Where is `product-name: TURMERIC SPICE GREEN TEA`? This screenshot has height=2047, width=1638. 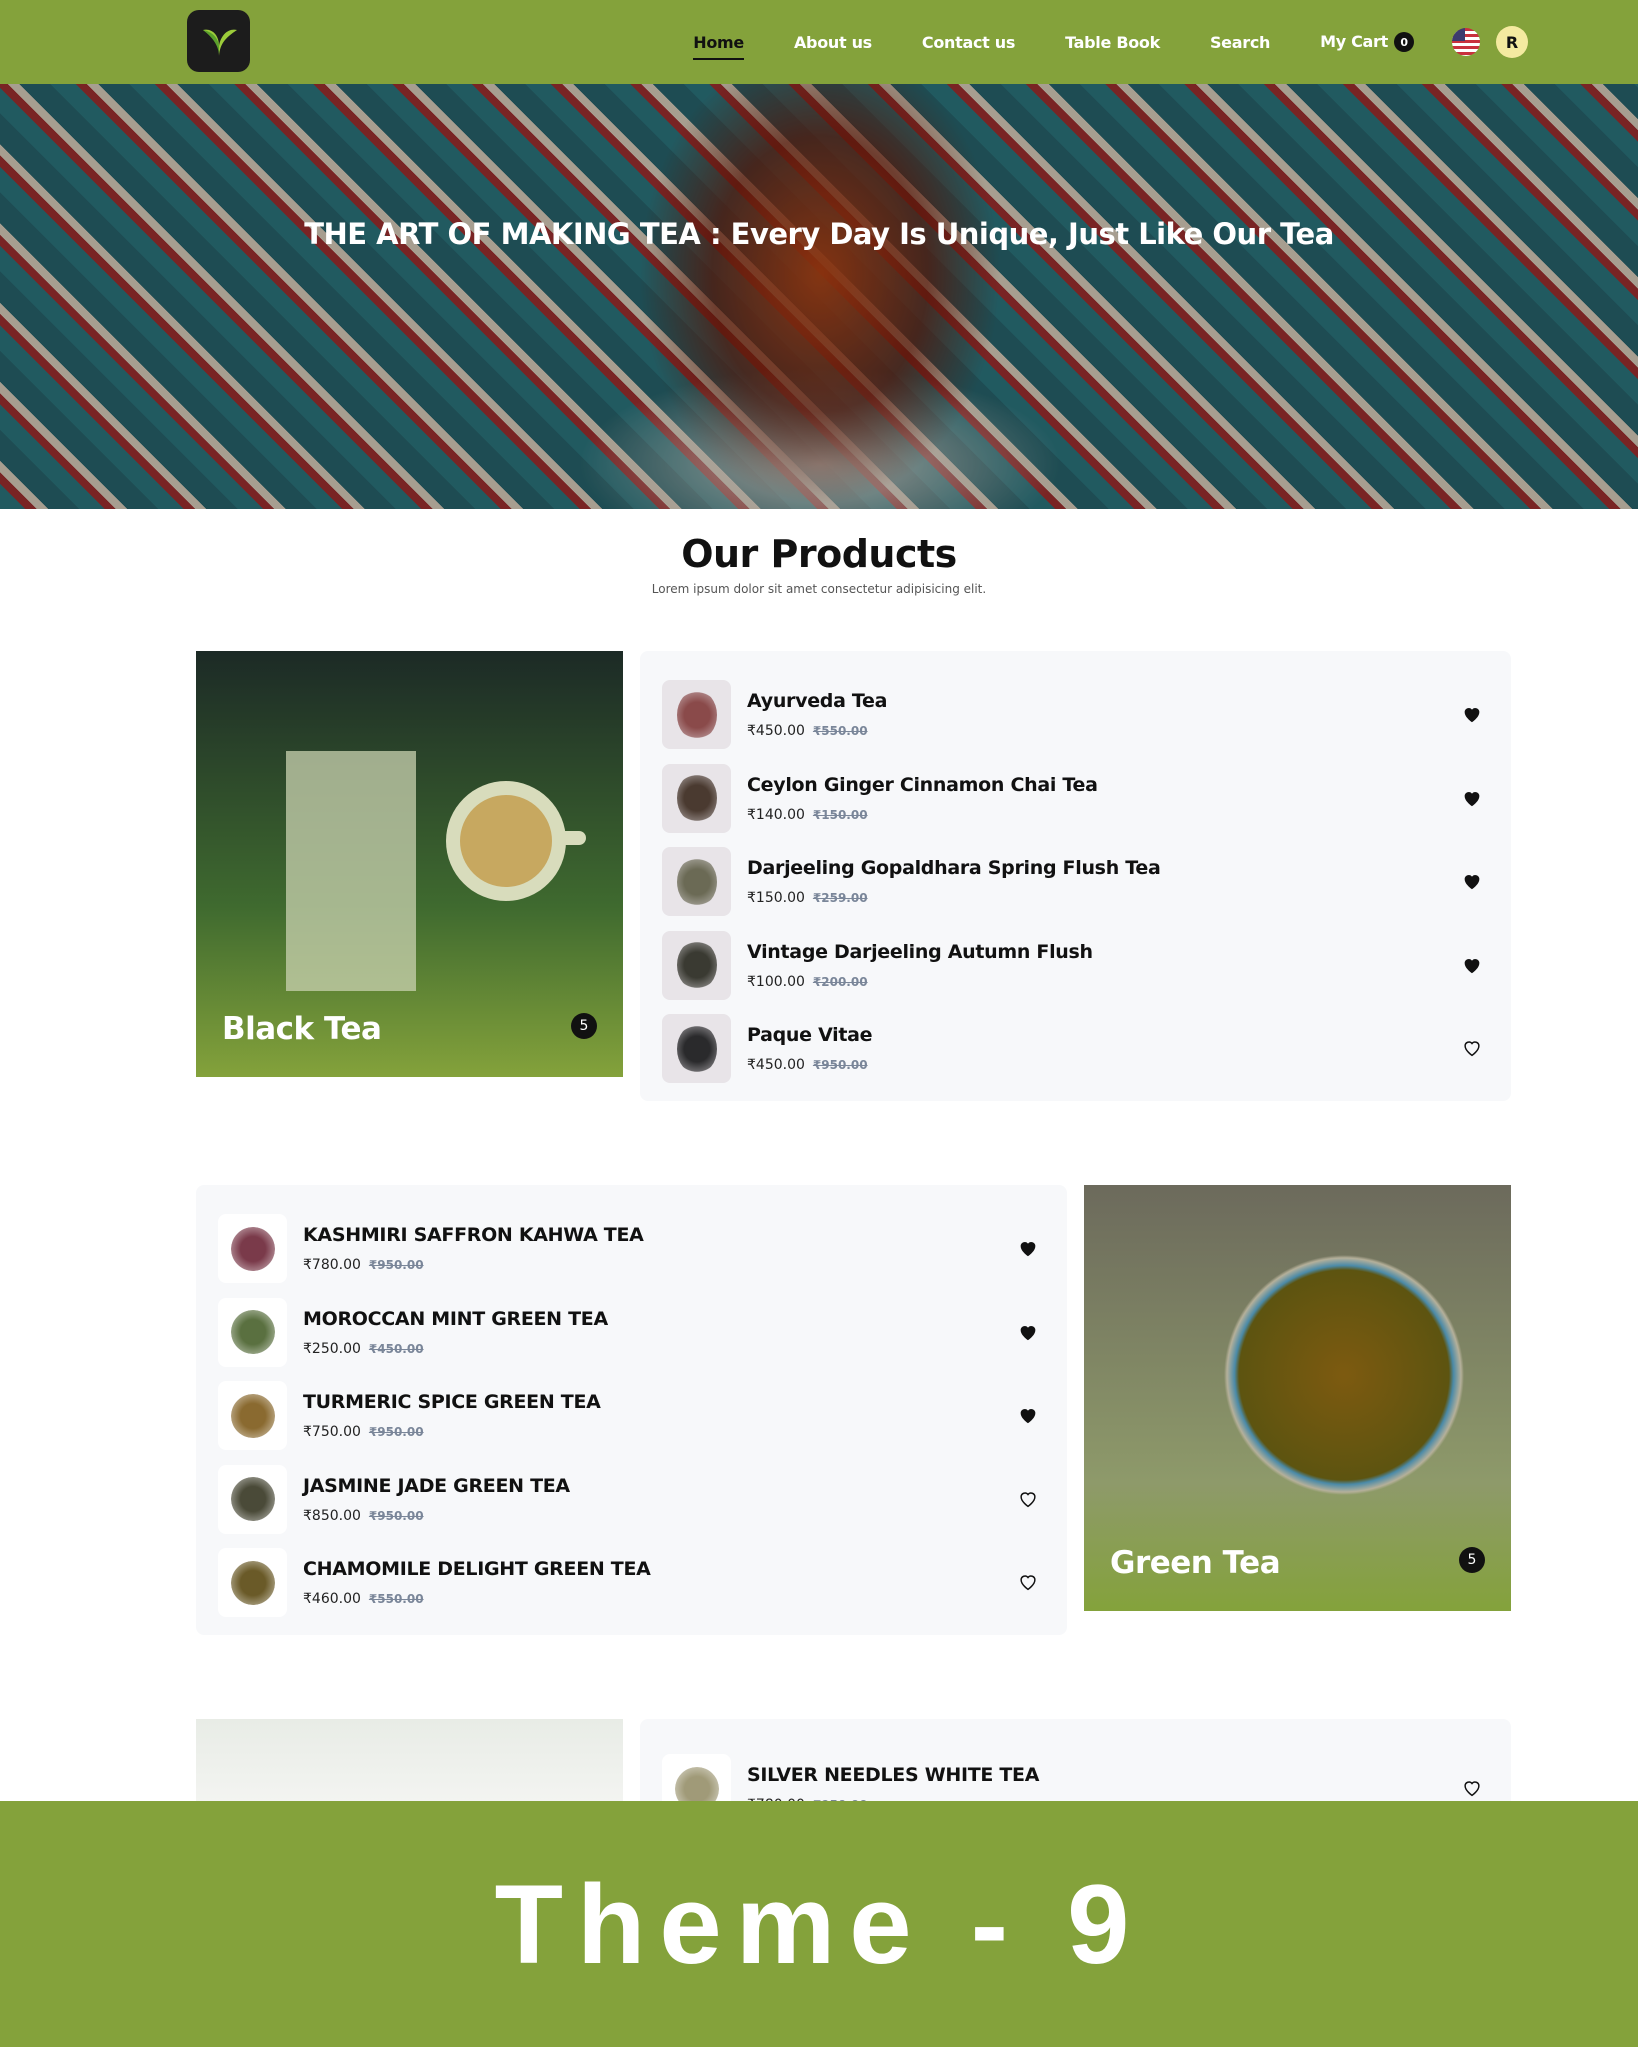 product-name: TURMERIC SPICE GREEN TEA is located at coordinates (452, 1402).